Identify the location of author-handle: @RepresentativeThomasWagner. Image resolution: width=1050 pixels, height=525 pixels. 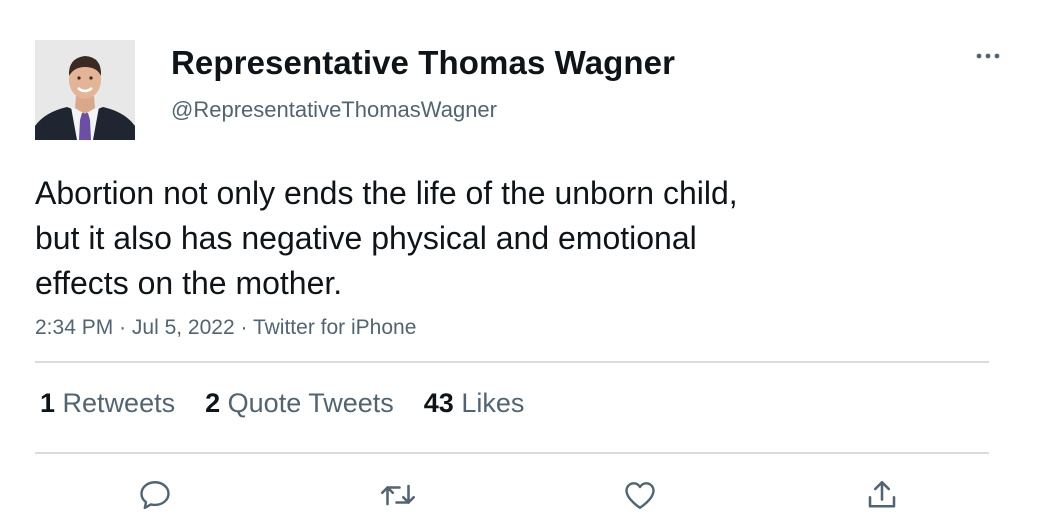
(334, 110).